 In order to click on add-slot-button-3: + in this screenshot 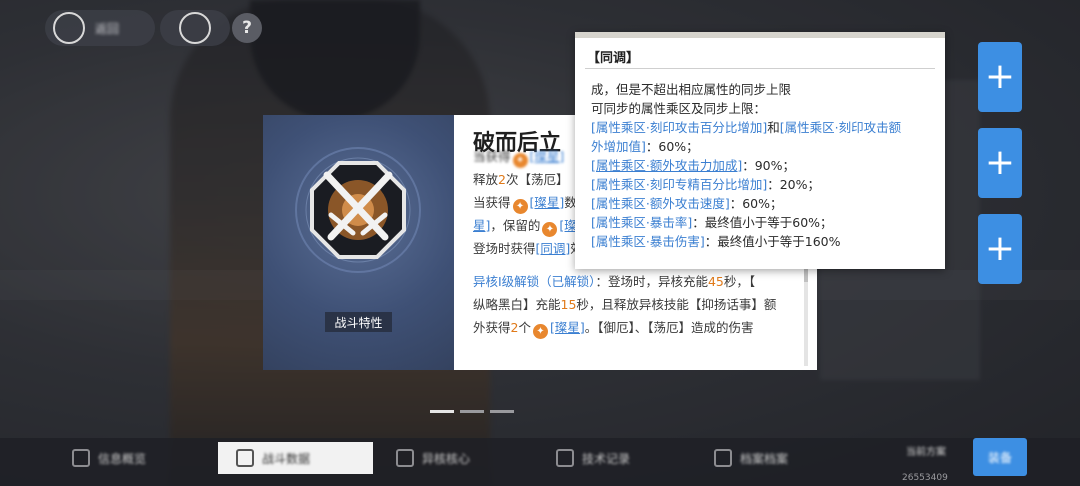, I will do `click(1000, 249)`.